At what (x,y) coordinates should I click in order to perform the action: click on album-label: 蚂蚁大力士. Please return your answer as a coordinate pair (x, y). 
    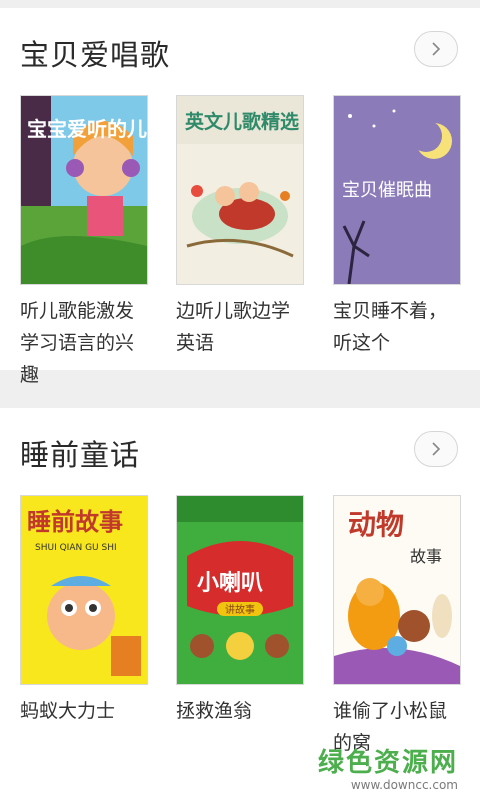
    Looking at the image, I should click on (84, 711).